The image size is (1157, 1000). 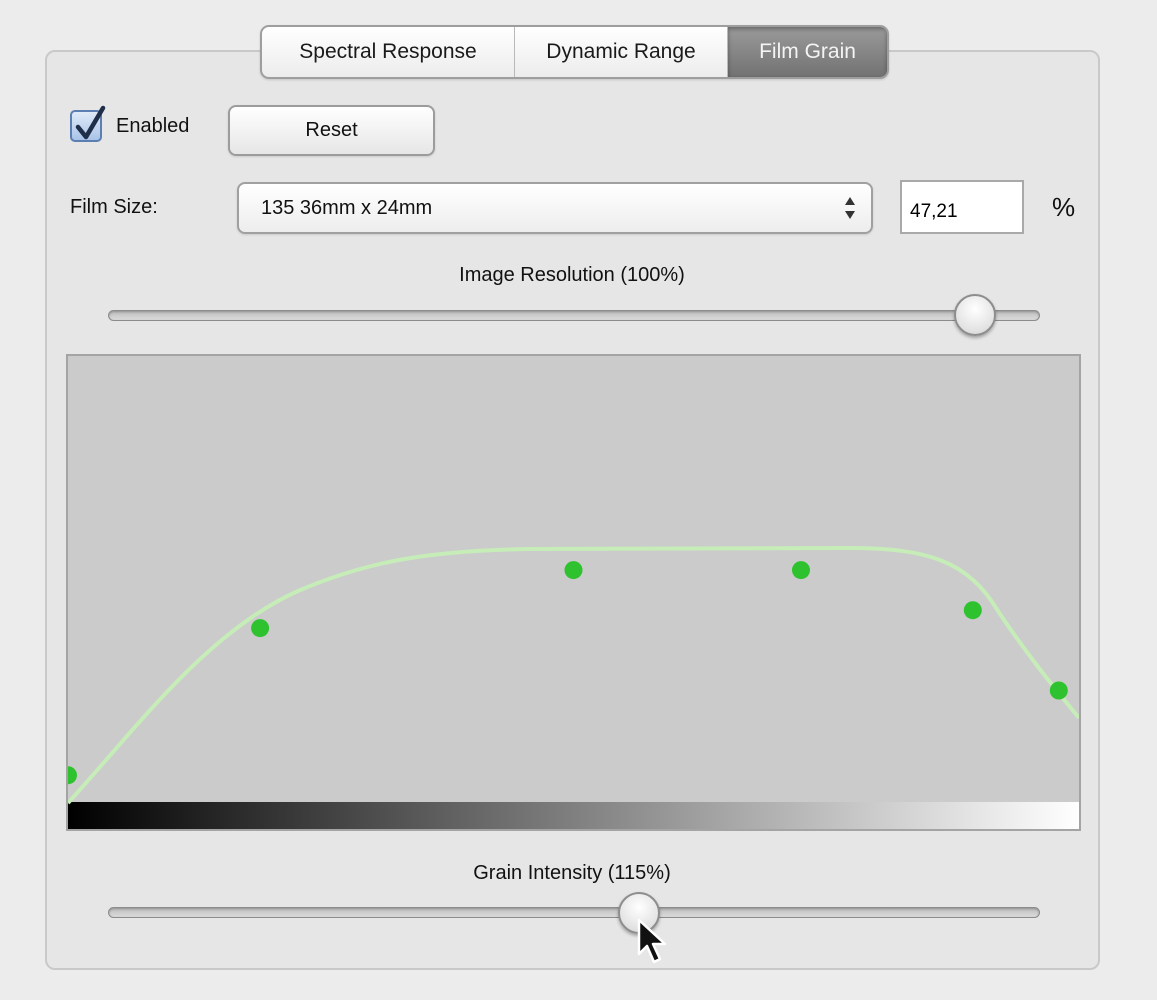 What do you see at coordinates (114, 207) in the screenshot?
I see `film-size-label: Film Size:` at bounding box center [114, 207].